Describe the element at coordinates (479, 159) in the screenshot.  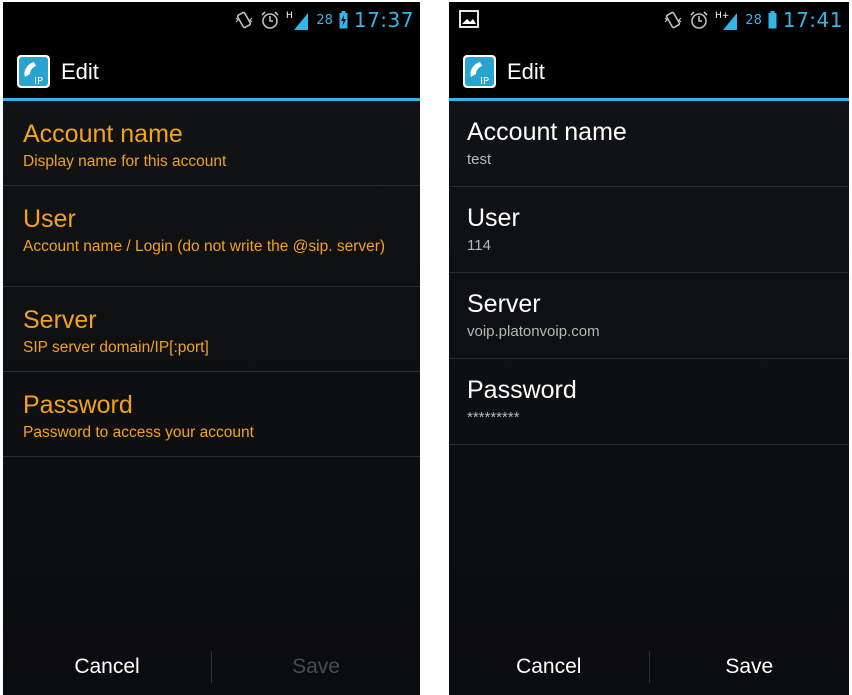
I see `pref-summary: test` at that location.